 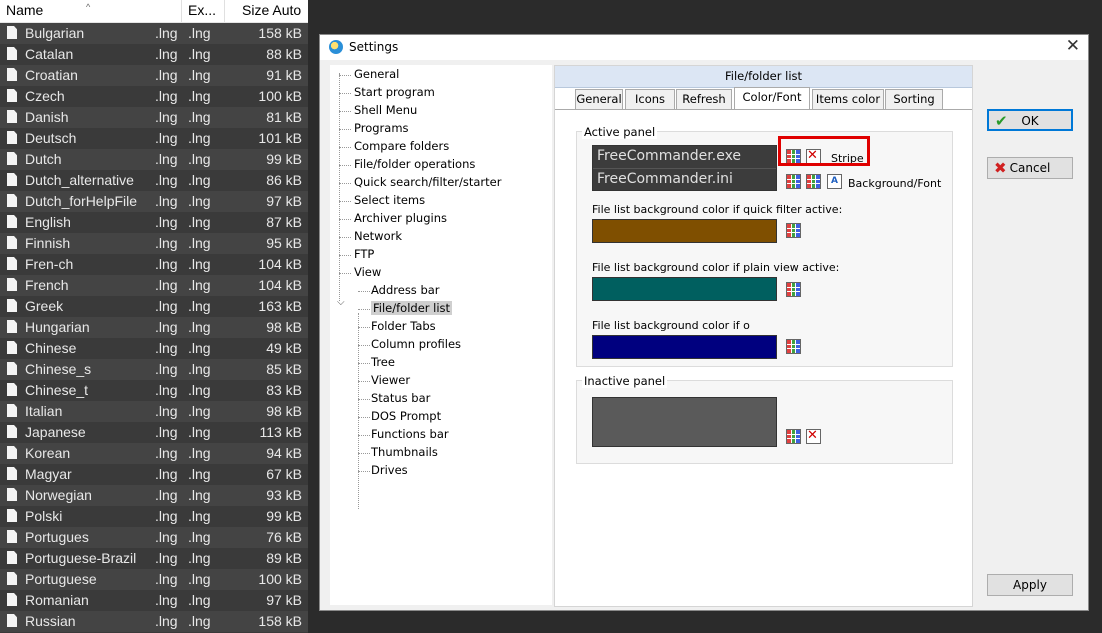 What do you see at coordinates (704, 99) in the screenshot?
I see `tab-refresh: Refresh` at bounding box center [704, 99].